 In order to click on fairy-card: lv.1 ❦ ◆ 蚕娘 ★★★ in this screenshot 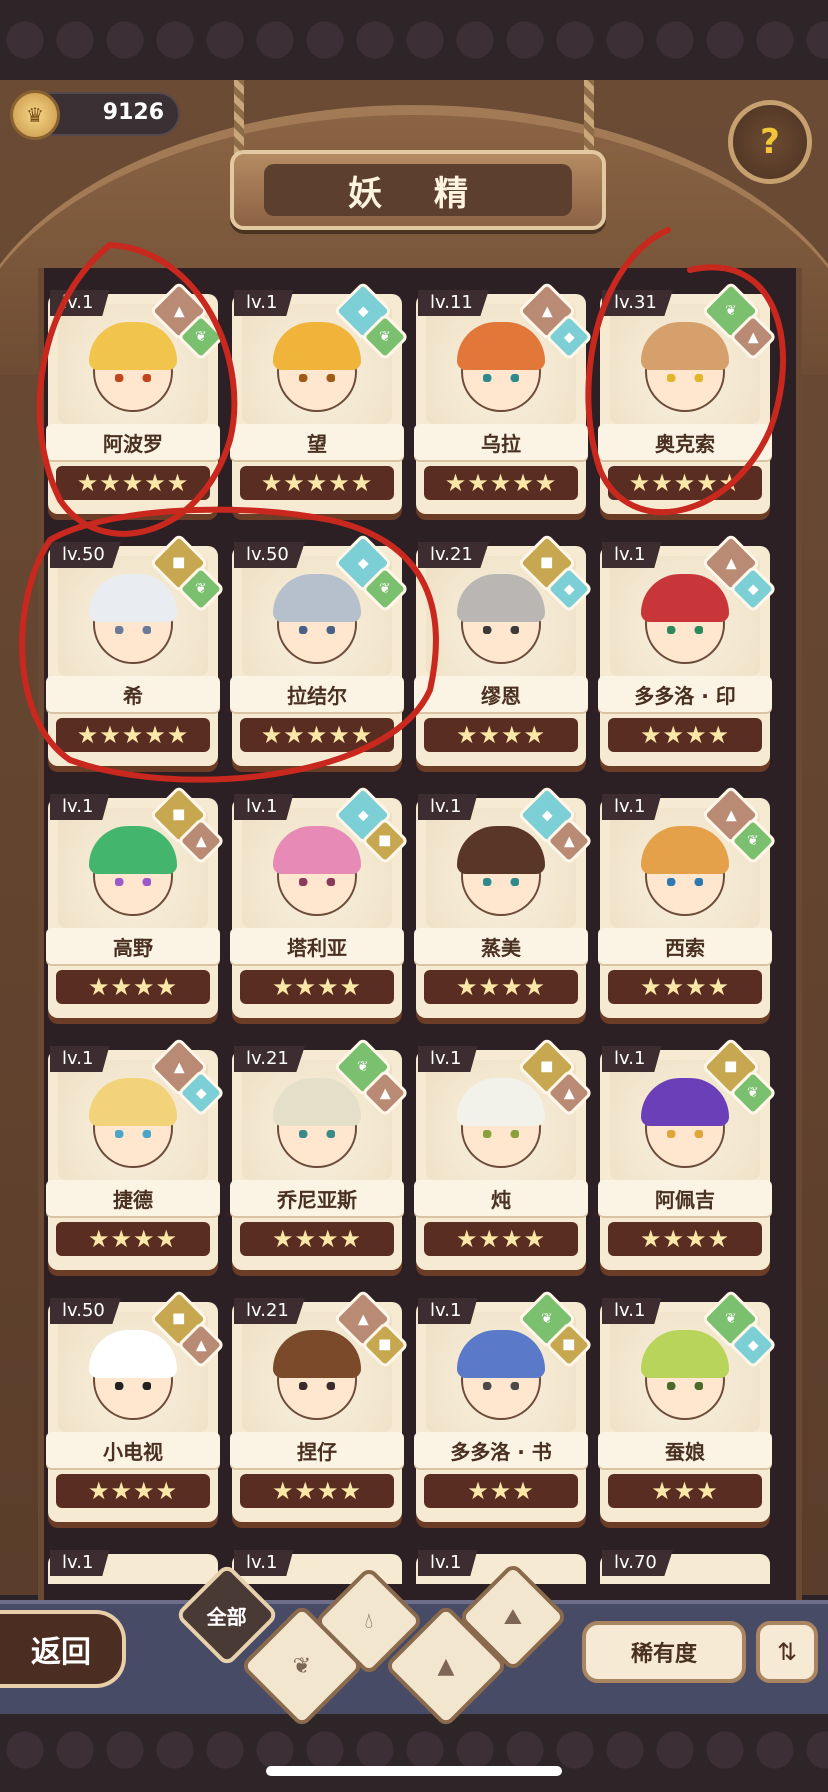, I will do `click(688, 1405)`.